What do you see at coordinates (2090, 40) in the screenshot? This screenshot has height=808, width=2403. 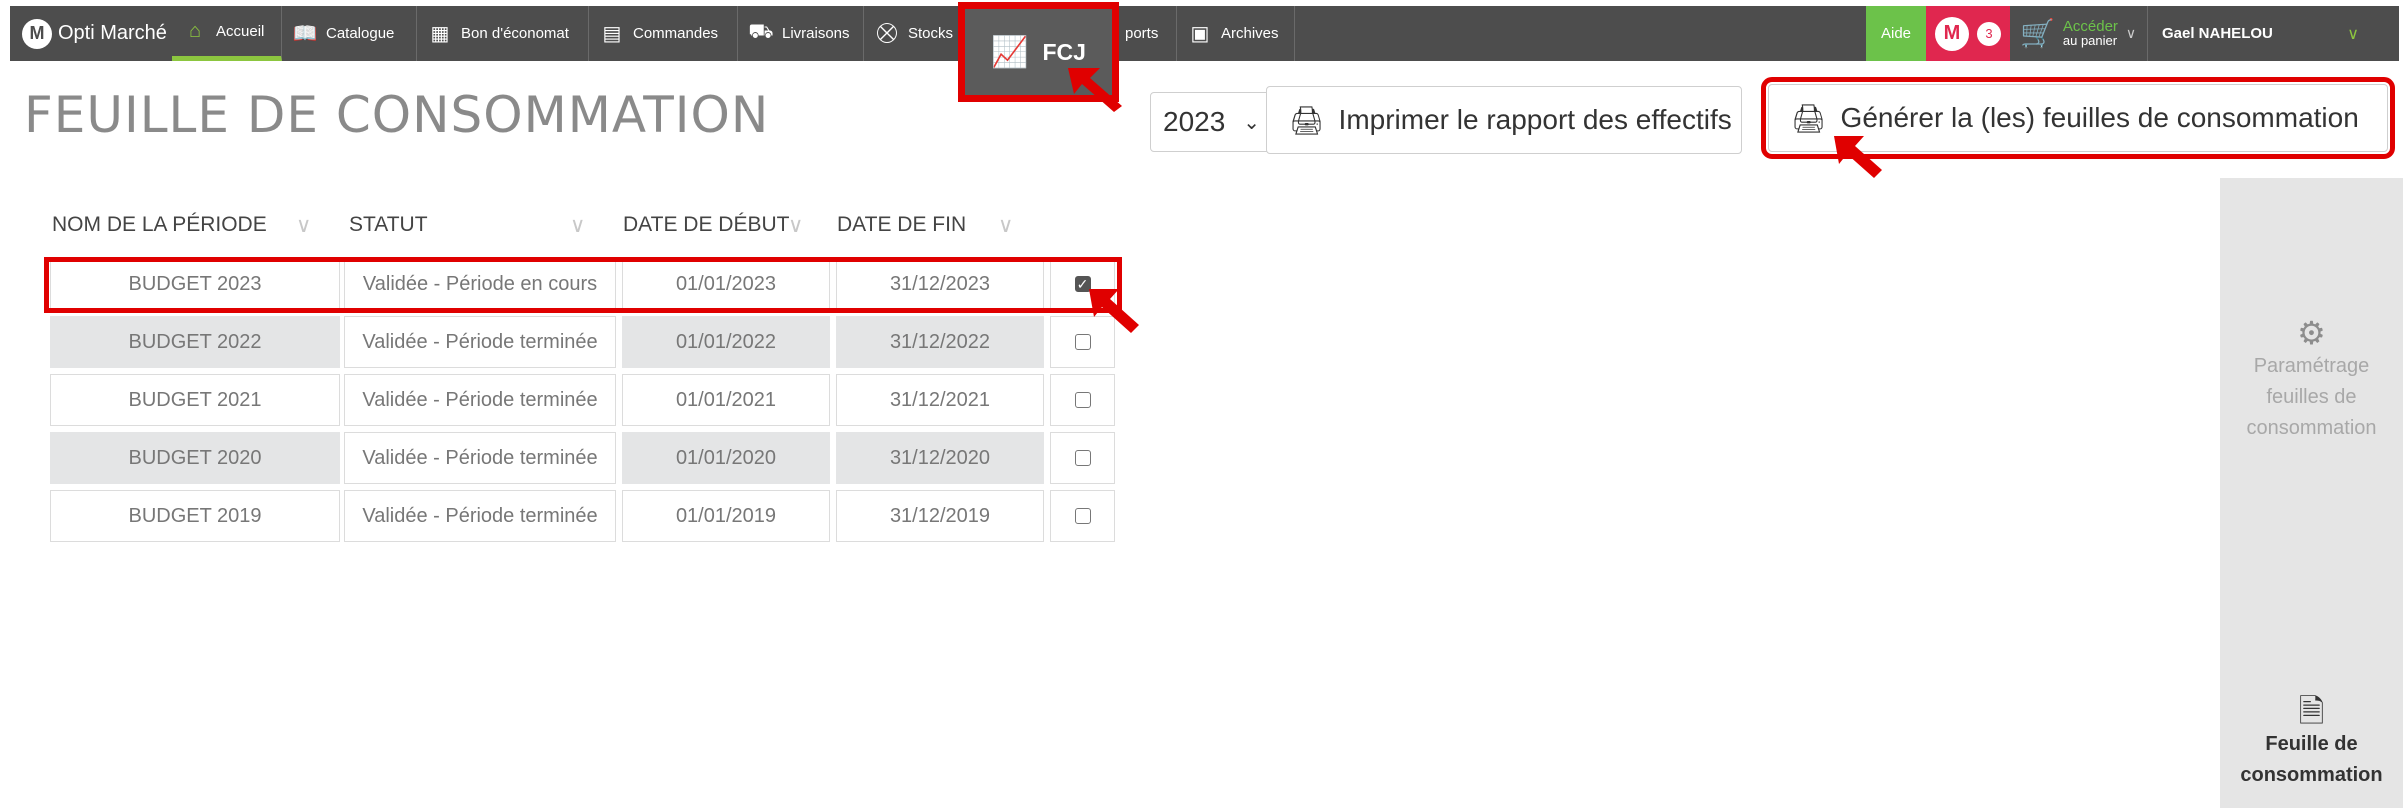 I see `cart-label-line2: au panier` at bounding box center [2090, 40].